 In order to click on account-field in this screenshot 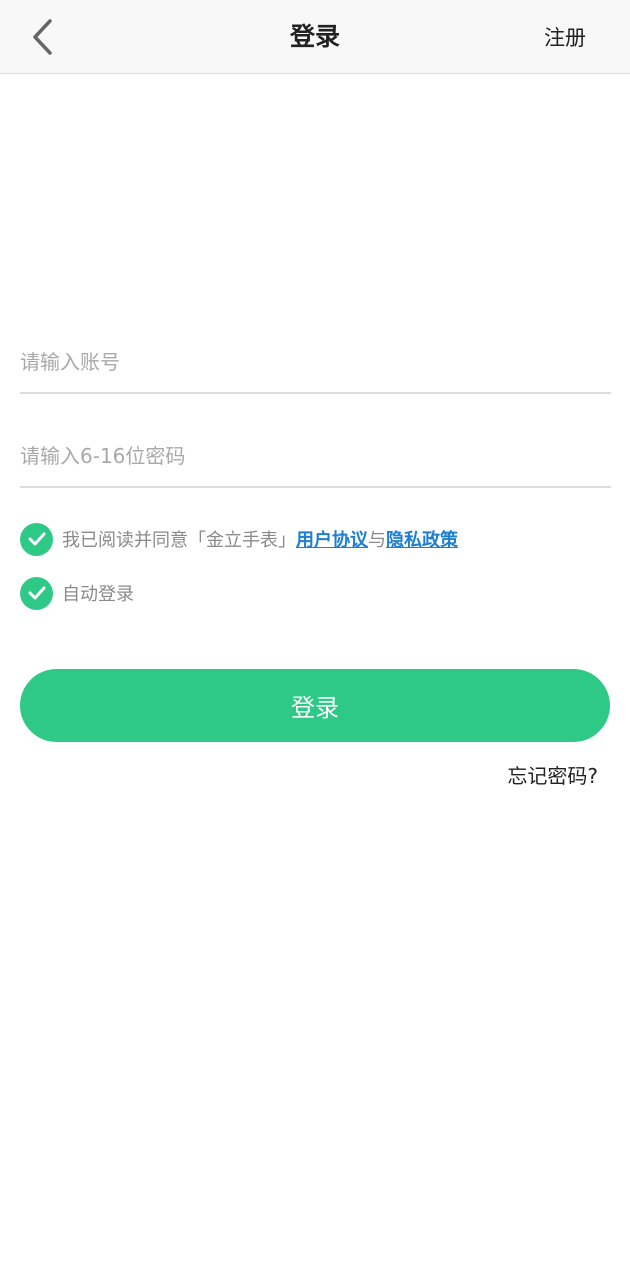, I will do `click(315, 363)`.